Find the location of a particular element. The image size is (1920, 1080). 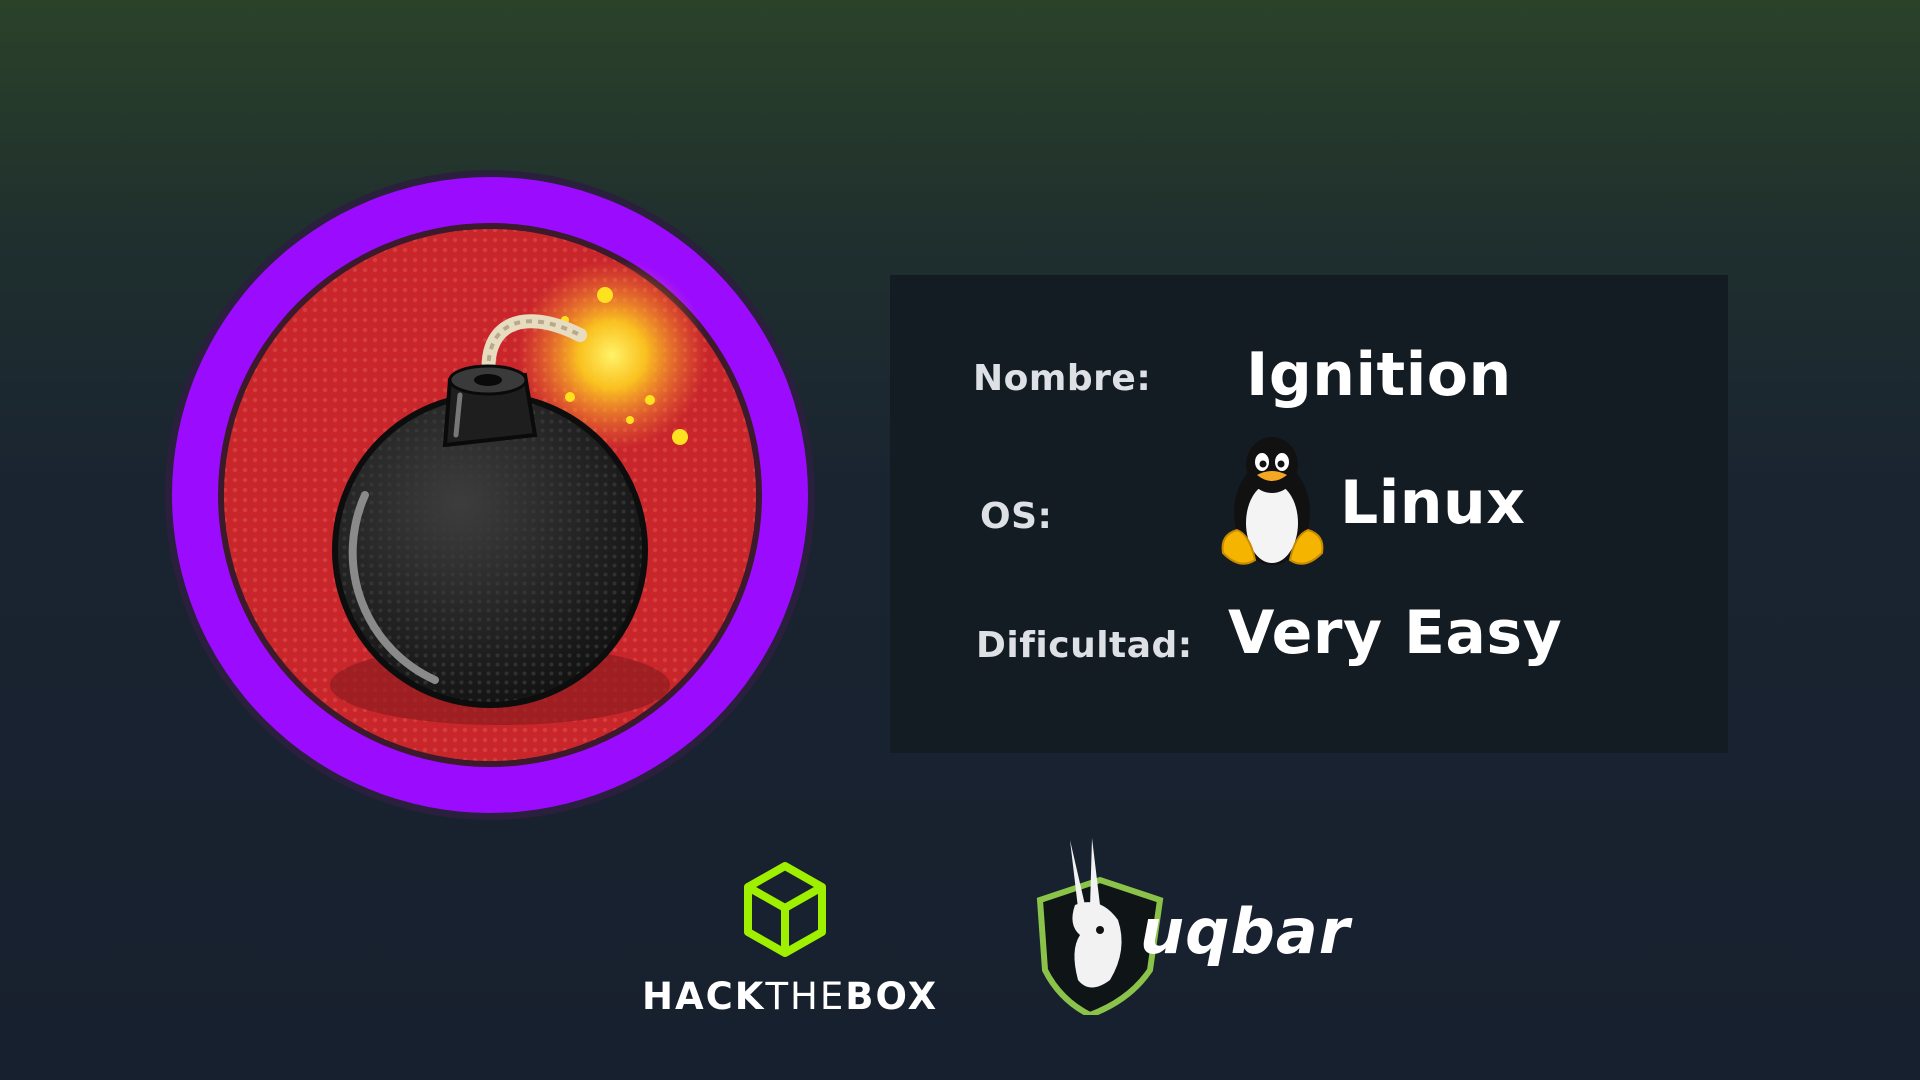

os-label: OS: is located at coordinates (1016, 516).